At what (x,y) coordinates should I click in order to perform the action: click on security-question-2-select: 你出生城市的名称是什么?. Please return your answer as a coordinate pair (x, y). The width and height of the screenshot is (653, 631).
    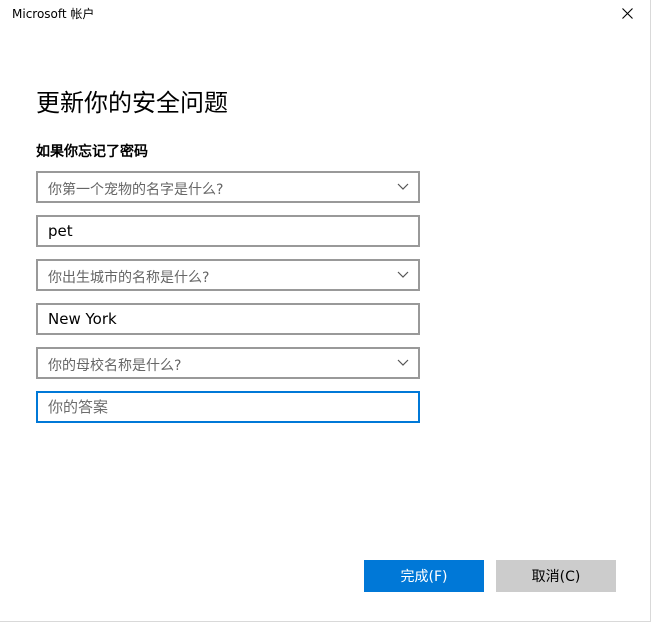
    Looking at the image, I should click on (228, 275).